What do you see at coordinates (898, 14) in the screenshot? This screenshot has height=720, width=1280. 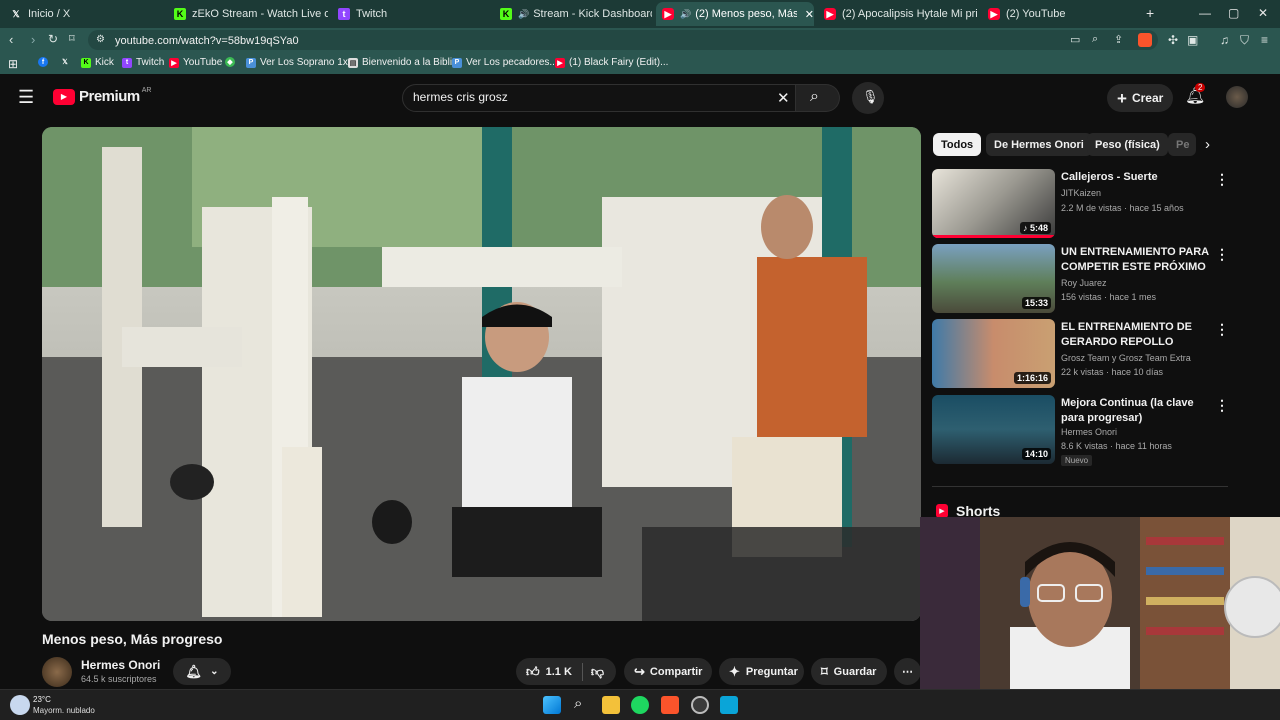 I see `tab-youtube-hytale: ▶ (2) Apocalipsis Hytale Mi primera Ve` at bounding box center [898, 14].